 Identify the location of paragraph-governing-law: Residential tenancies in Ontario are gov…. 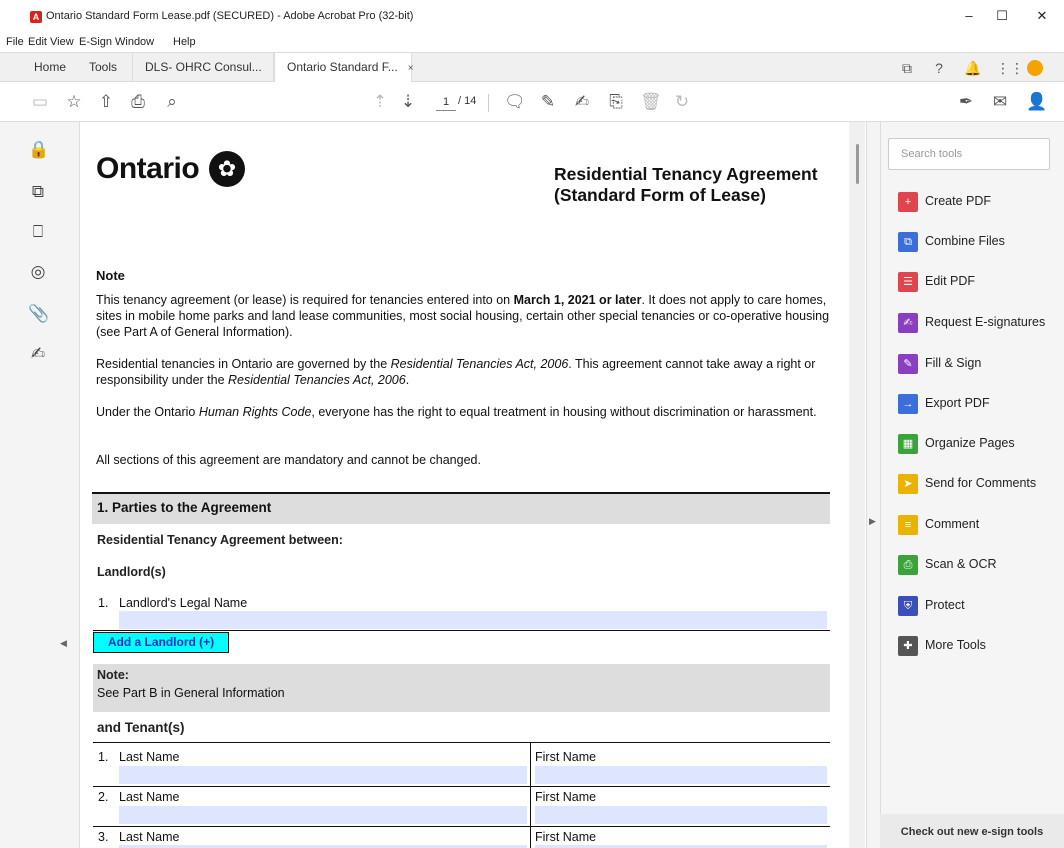
(463, 372).